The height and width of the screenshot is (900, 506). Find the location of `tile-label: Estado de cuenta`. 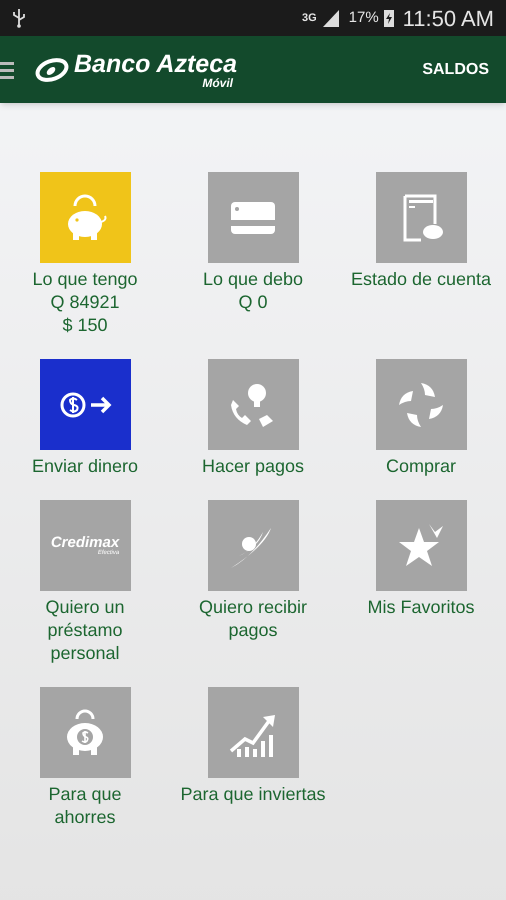

tile-label: Estado de cuenta is located at coordinates (421, 279).